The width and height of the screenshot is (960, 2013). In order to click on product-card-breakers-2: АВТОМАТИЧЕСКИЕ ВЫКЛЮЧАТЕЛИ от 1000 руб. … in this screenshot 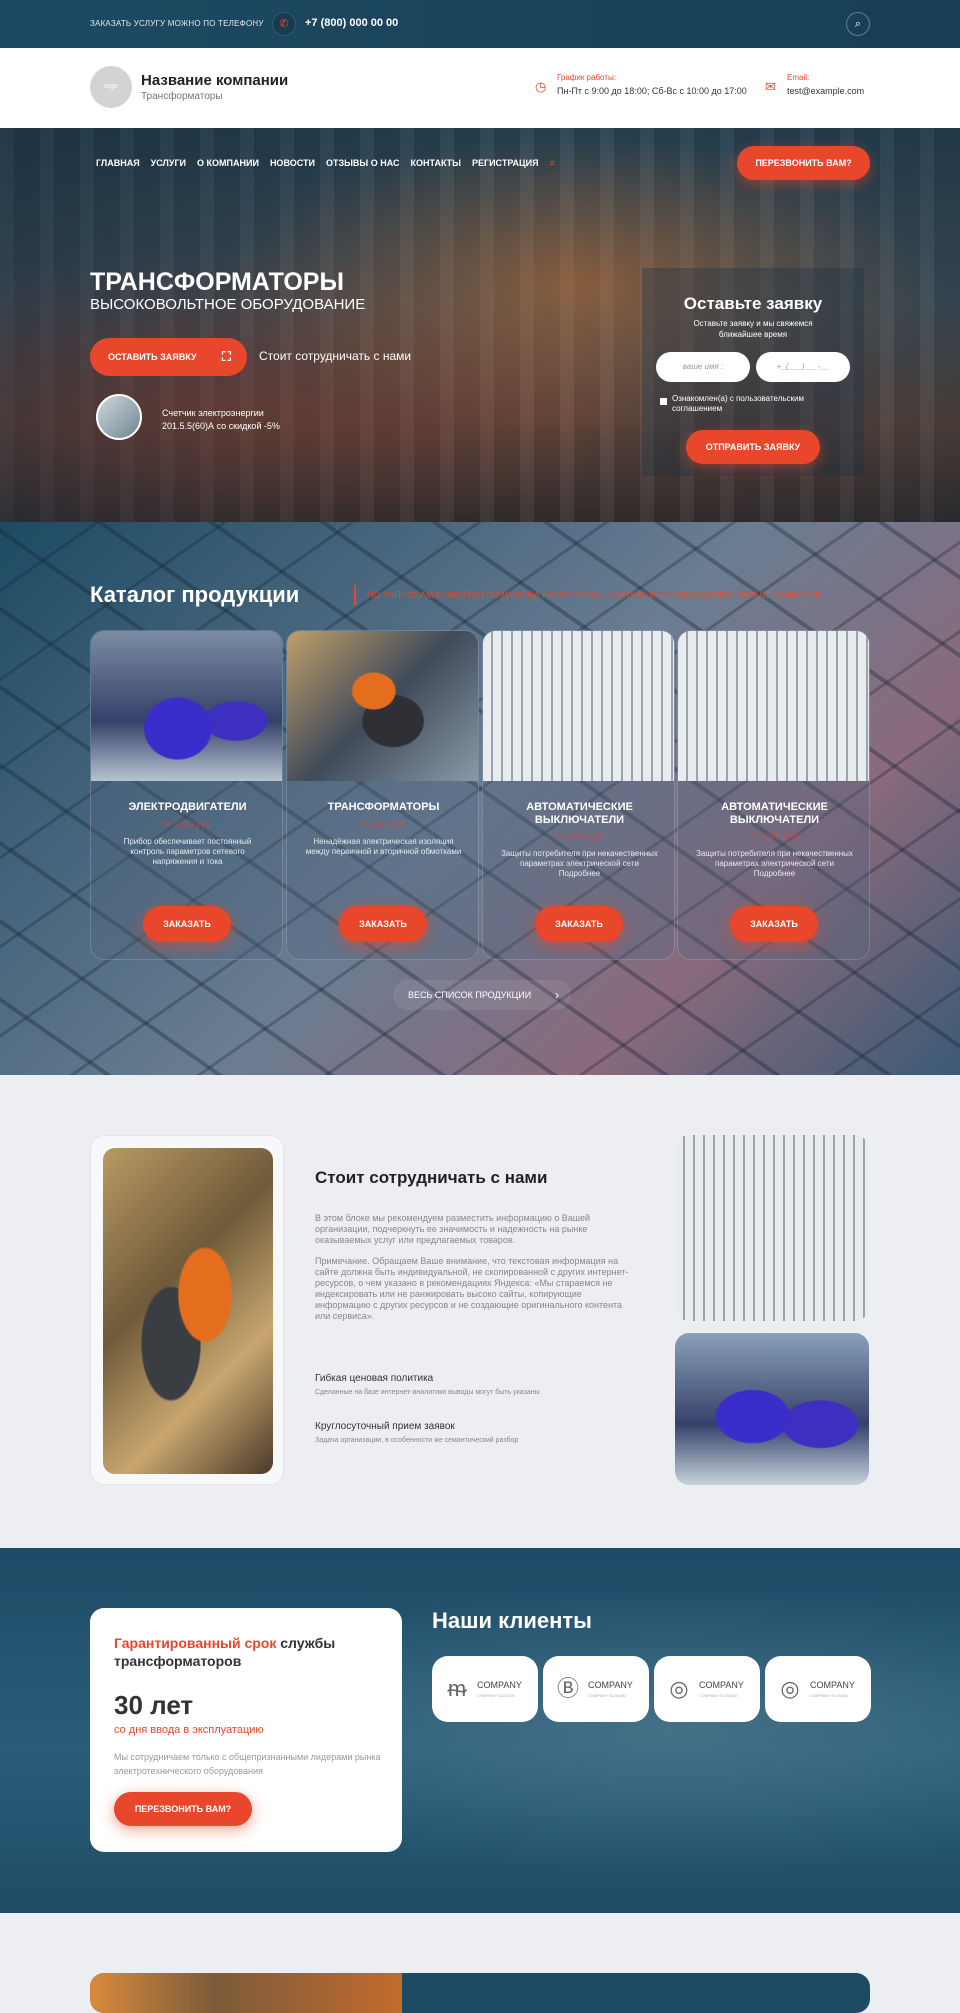, I will do `click(773, 795)`.